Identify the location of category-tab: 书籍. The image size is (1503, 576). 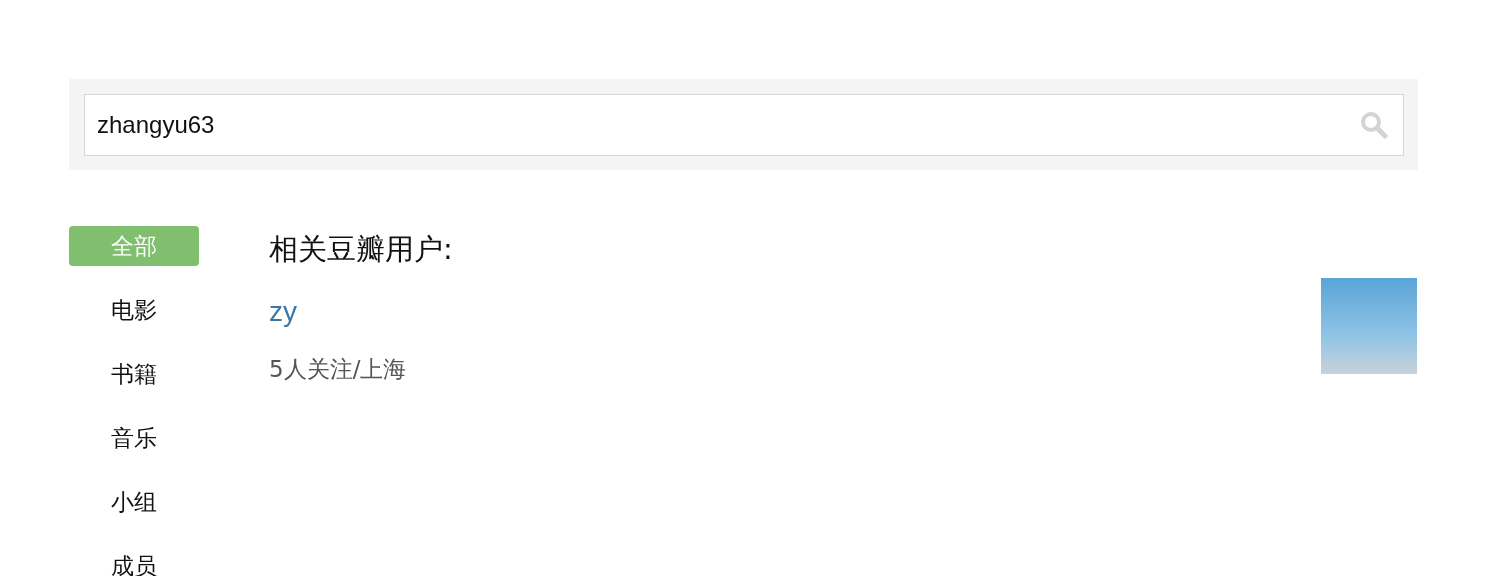
(134, 374).